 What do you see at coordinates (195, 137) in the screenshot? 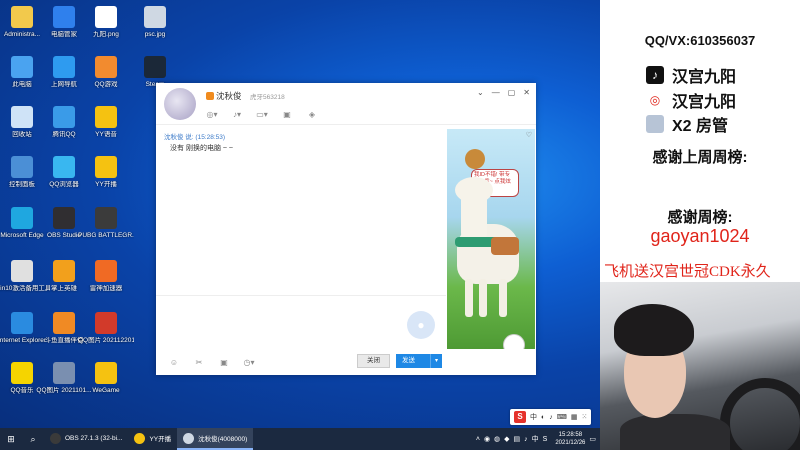
I see `message-meta: 沈秋俊 说: (15:28:53)` at bounding box center [195, 137].